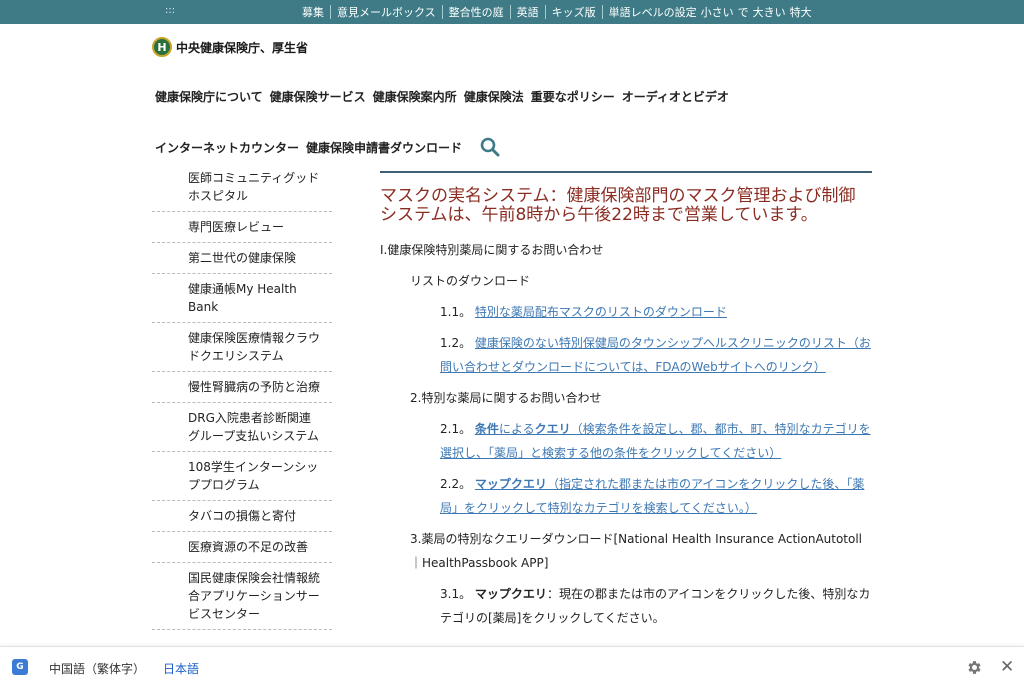 The image size is (1024, 686). Describe the element at coordinates (512, 666) in the screenshot. I see `translate-bar: G 中国語（繁体字） 日本語 ✕` at that location.